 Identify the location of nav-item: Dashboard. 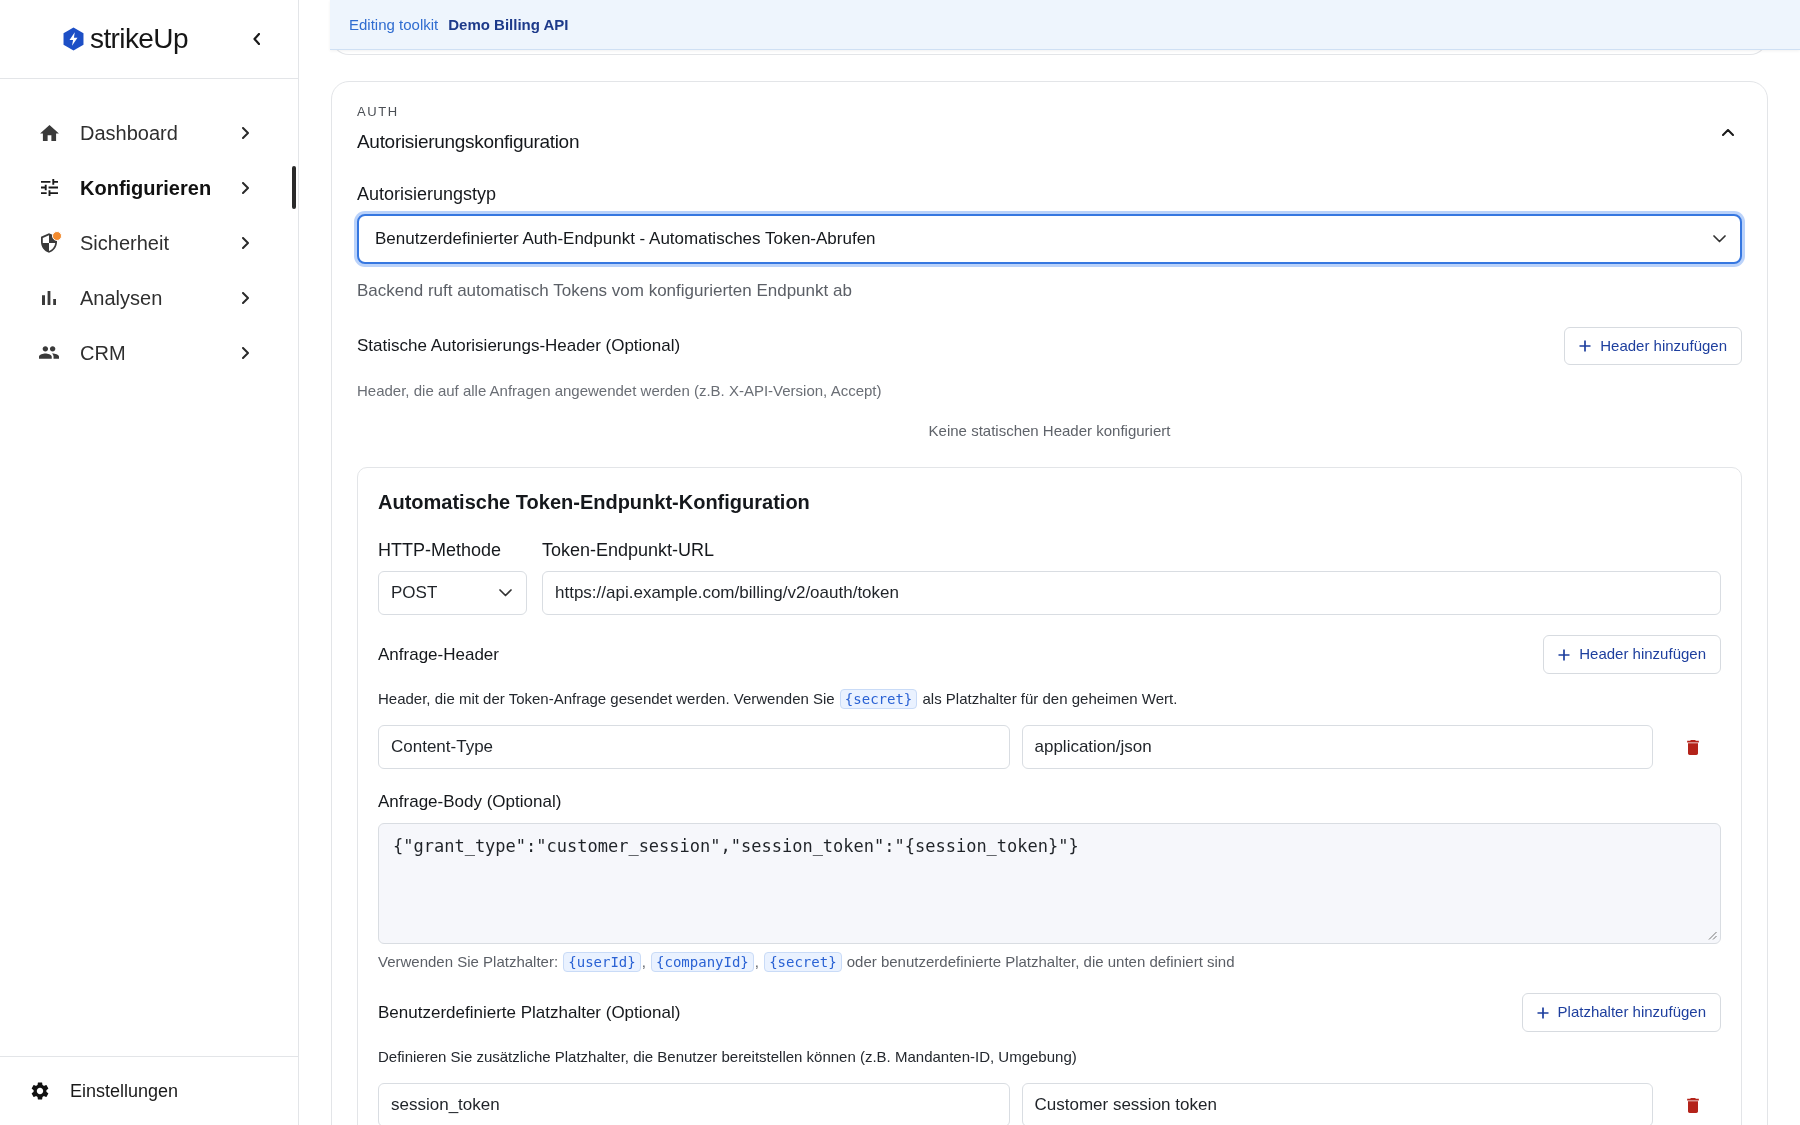
(149, 132).